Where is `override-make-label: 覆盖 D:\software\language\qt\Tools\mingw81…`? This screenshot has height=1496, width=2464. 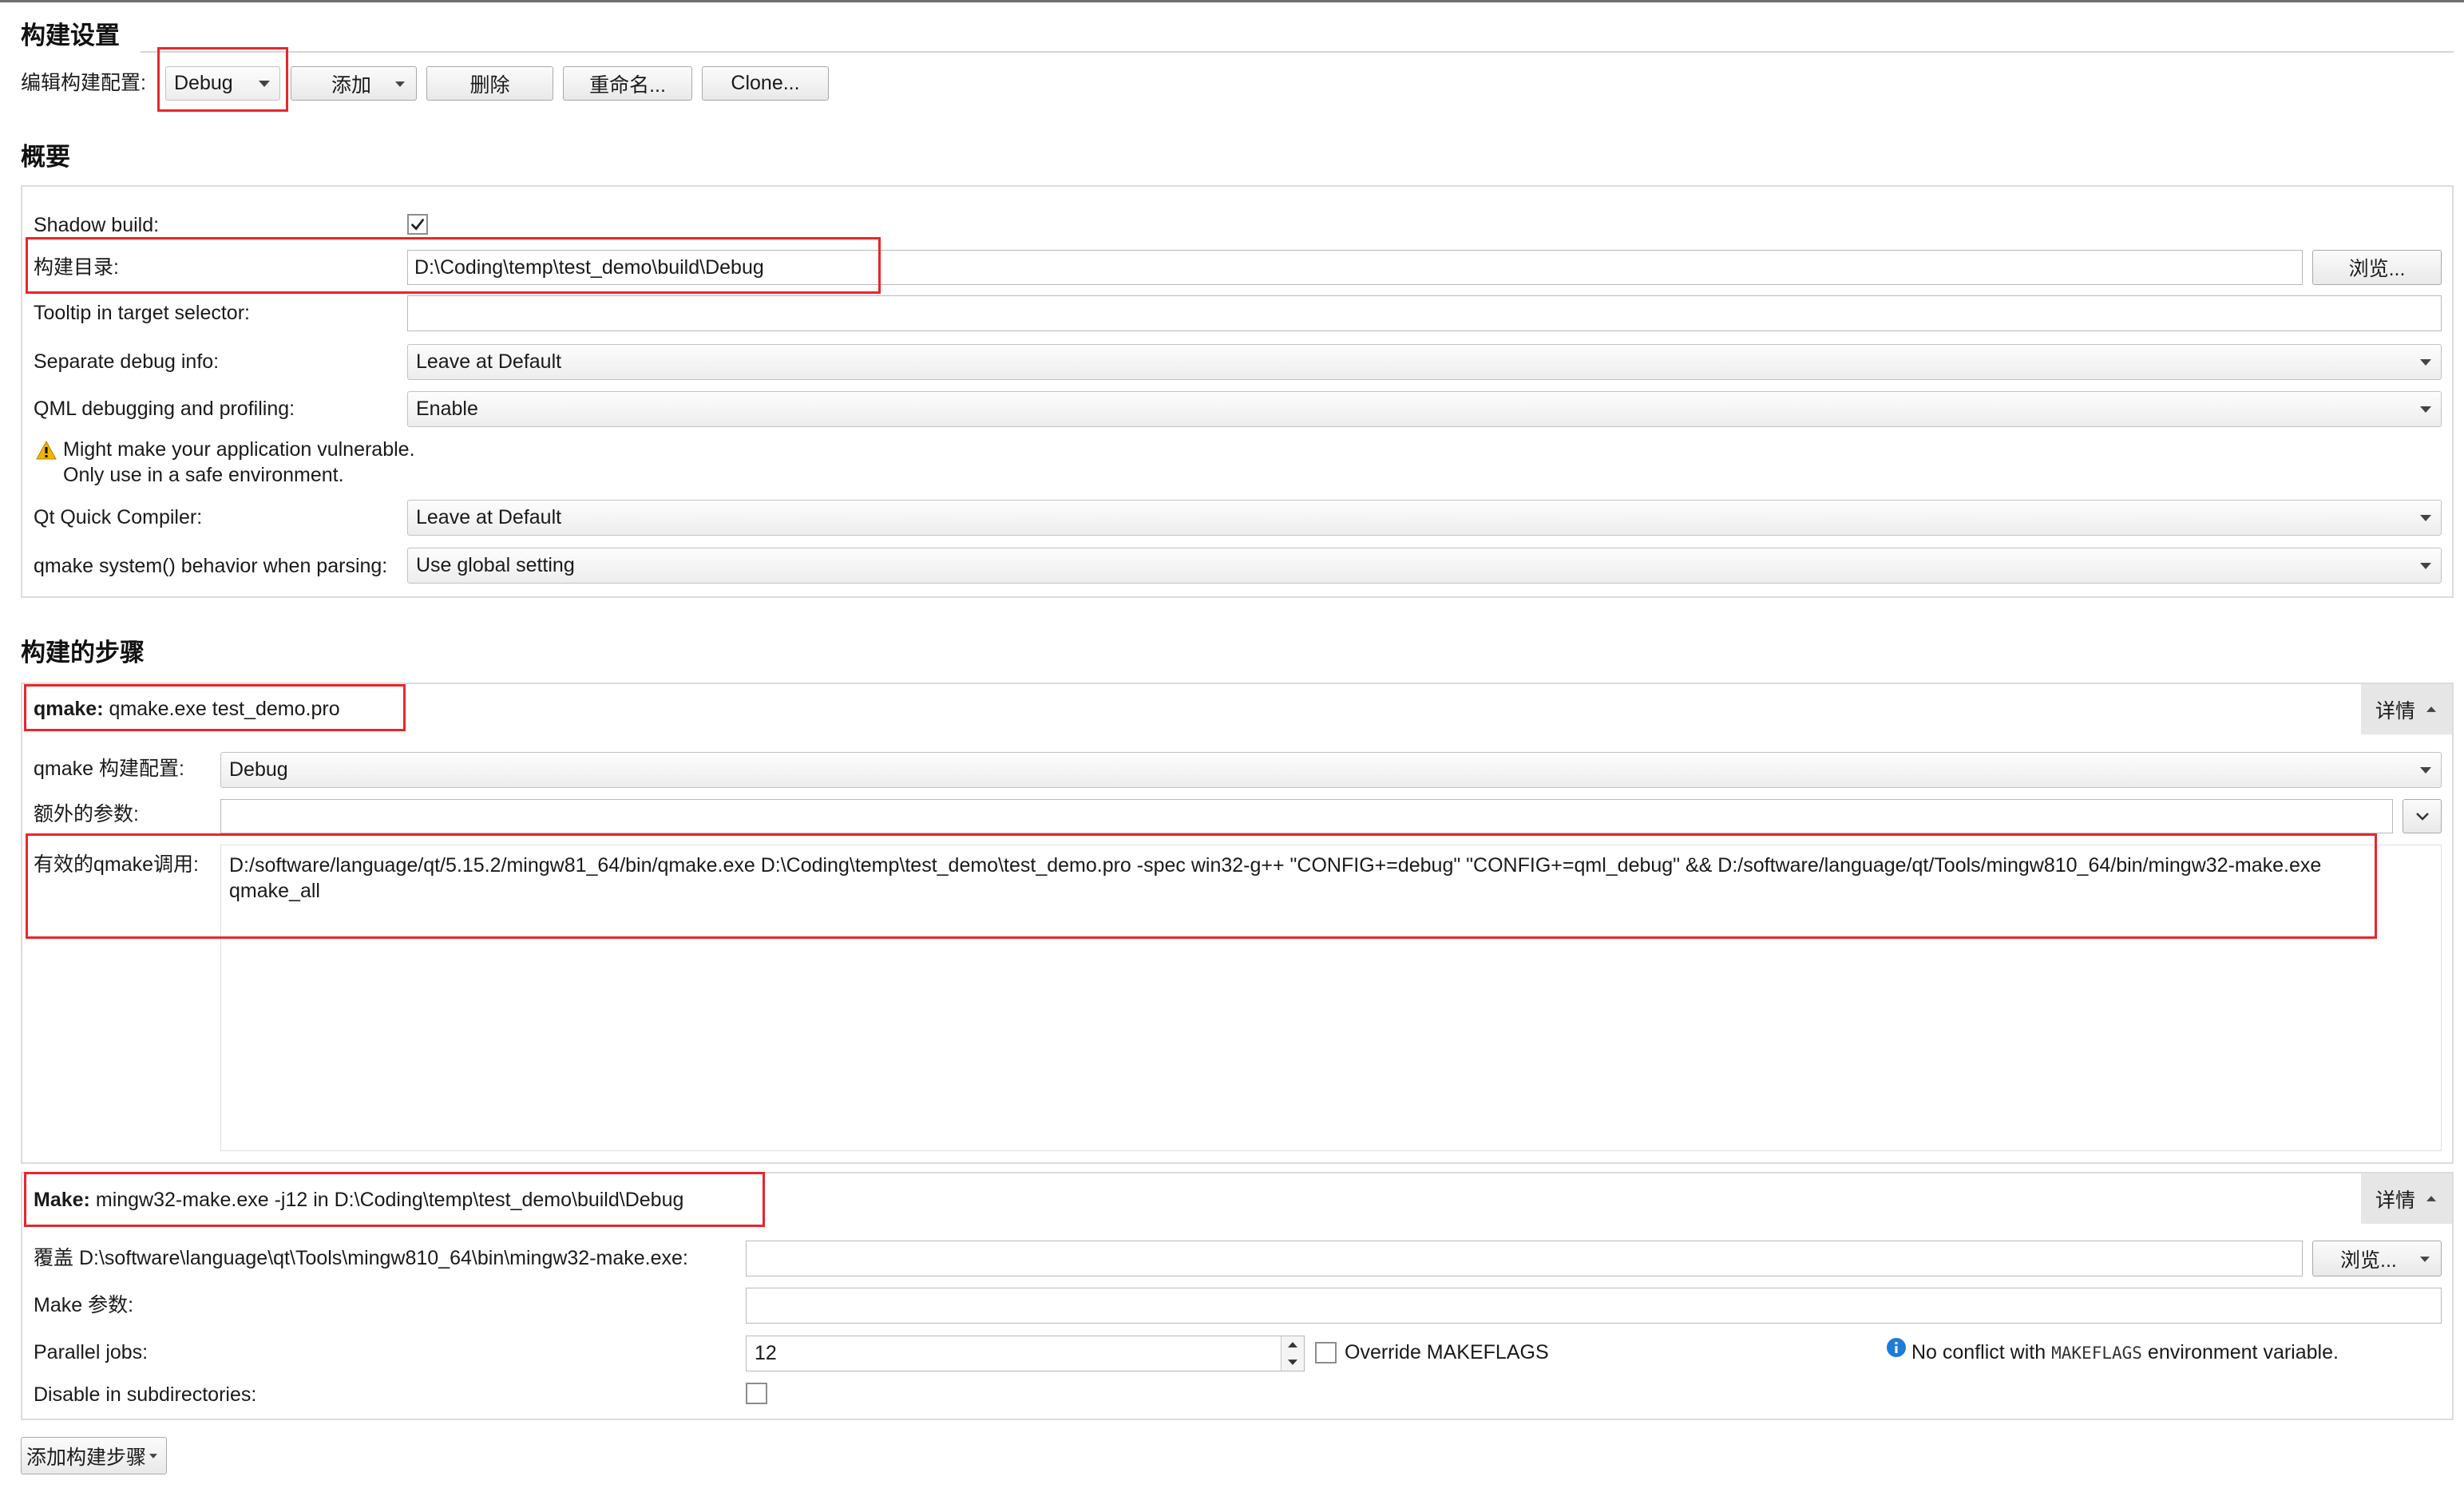 override-make-label: 覆盖 D:\software\language\qt\Tools\mingw81… is located at coordinates (361, 1258).